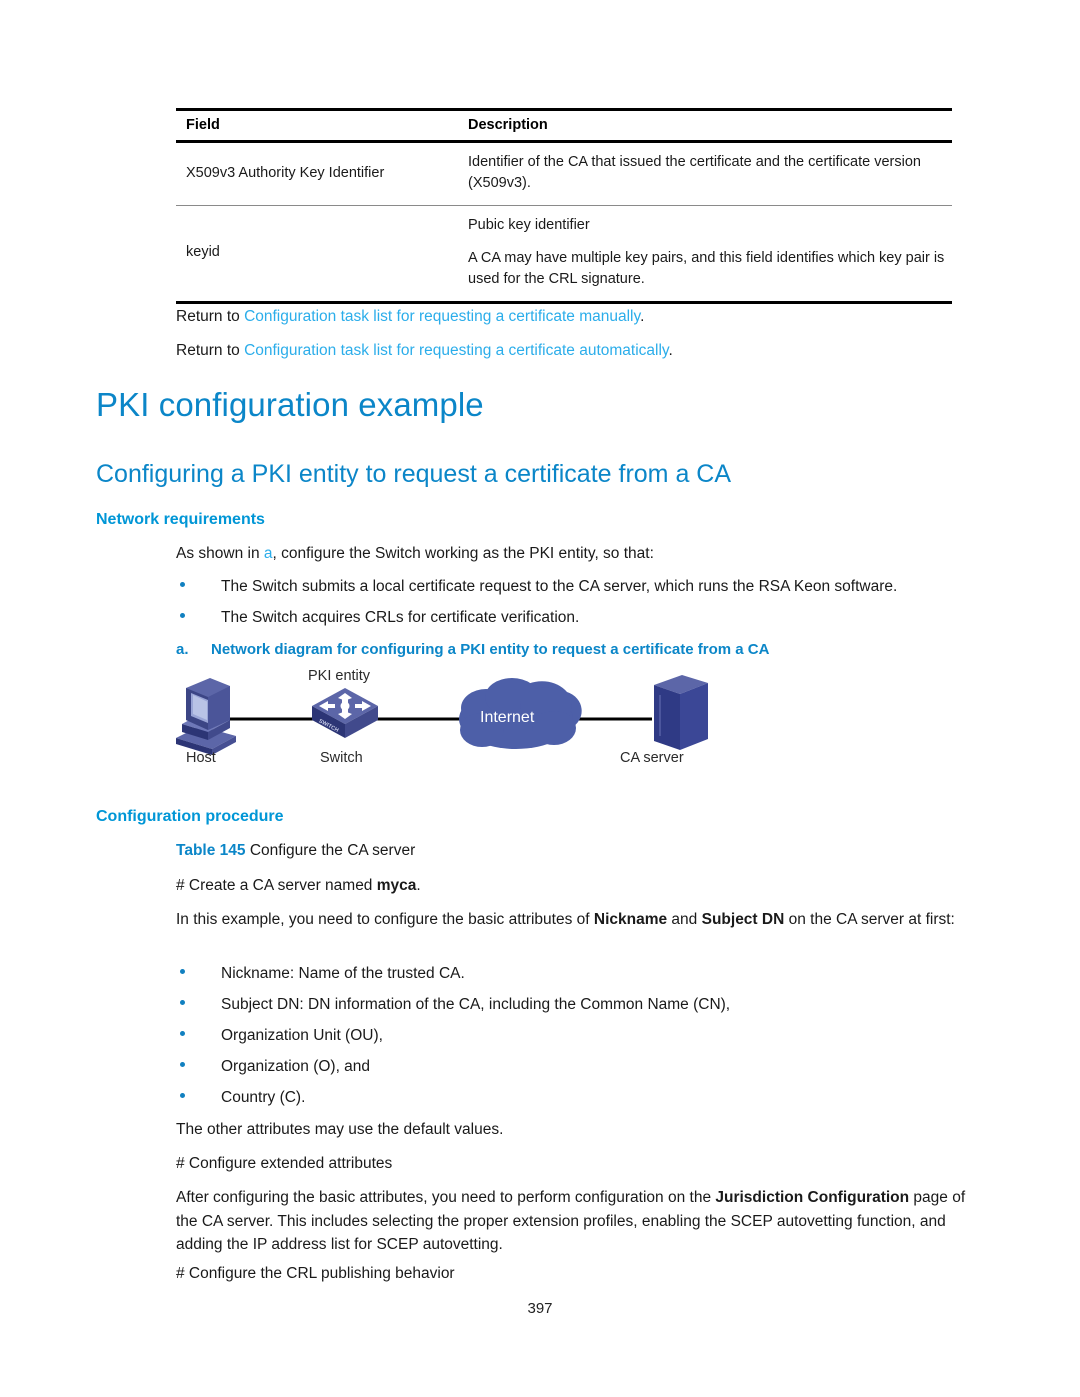 The width and height of the screenshot is (1080, 1397). I want to click on create-ca-name: myca, so click(396, 885).